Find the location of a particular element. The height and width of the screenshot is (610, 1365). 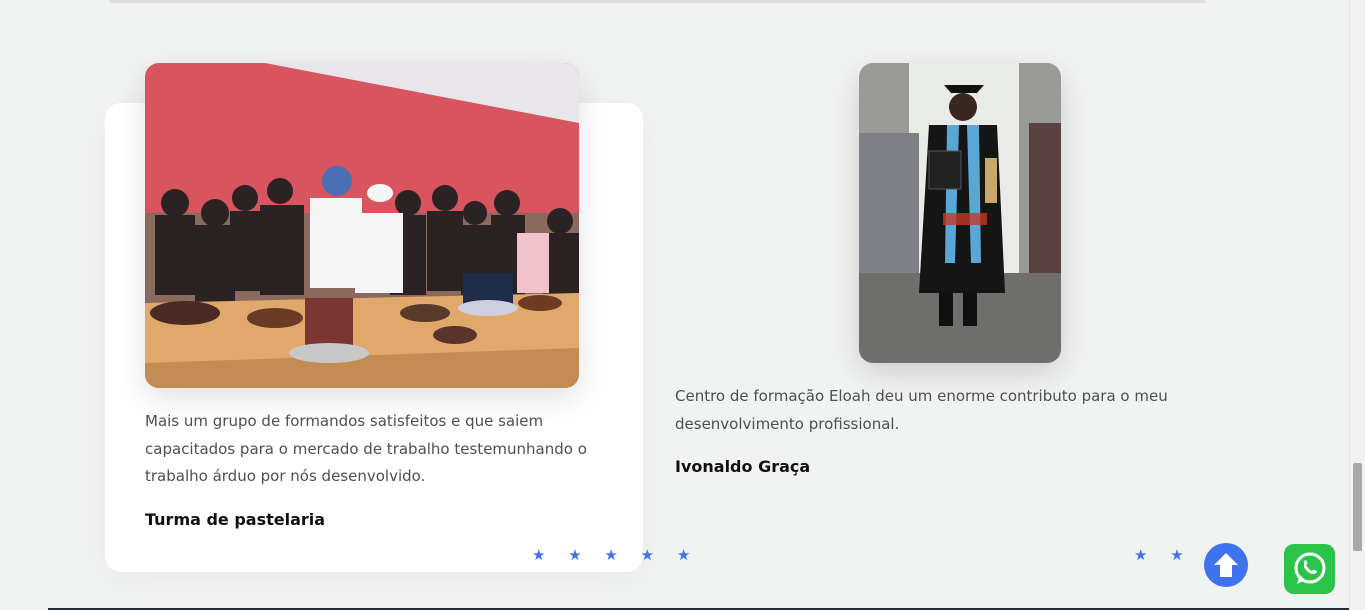

testimonial-author: Turma de pastelaria is located at coordinates (235, 519).